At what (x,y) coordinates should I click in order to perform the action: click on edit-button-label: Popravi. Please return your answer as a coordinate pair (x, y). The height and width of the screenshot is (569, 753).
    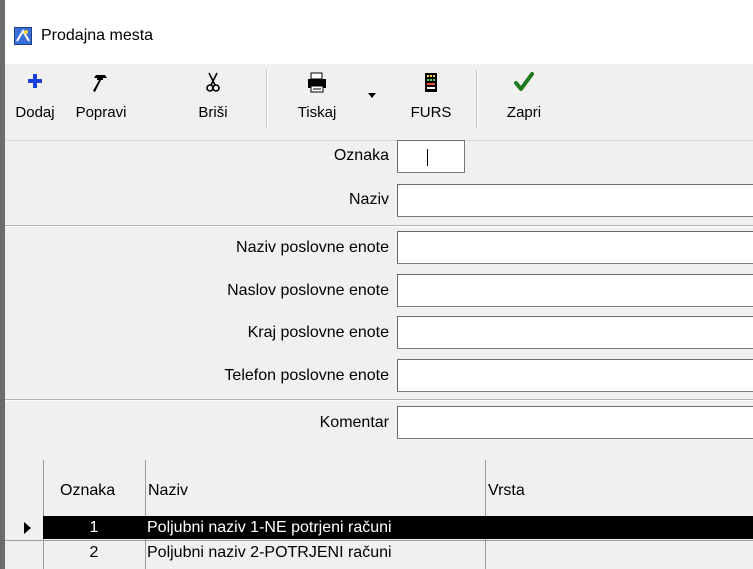
    Looking at the image, I should click on (101, 112).